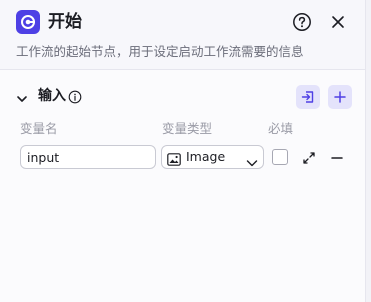  Describe the element at coordinates (75, 96) in the screenshot. I see `info-icon` at that location.